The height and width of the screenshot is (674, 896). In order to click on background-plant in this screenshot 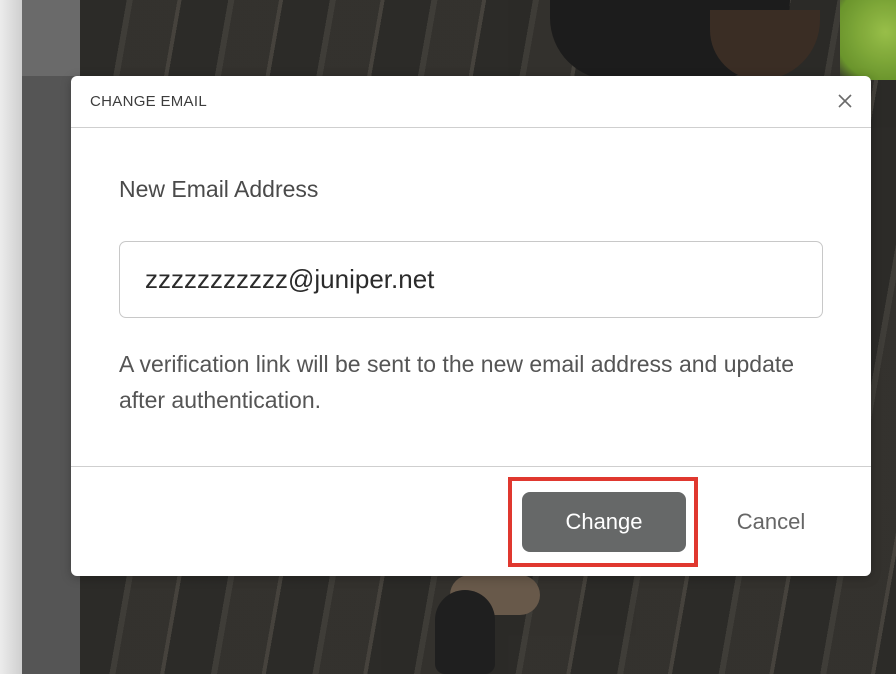, I will do `click(868, 40)`.